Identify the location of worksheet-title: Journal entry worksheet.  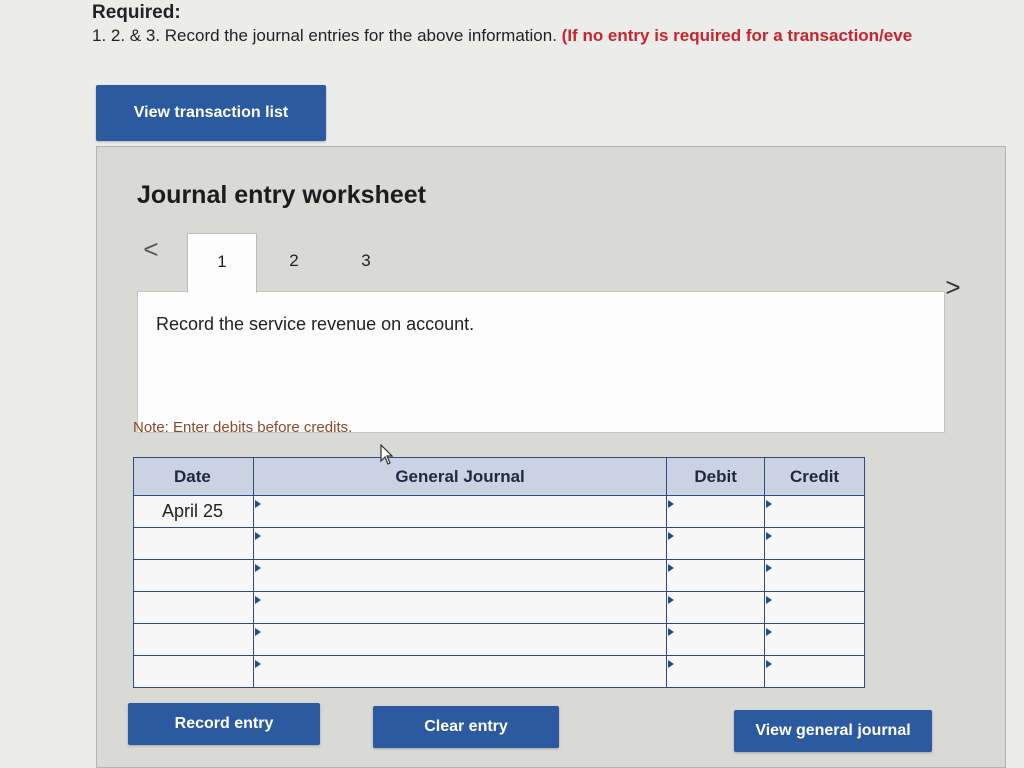
(281, 195).